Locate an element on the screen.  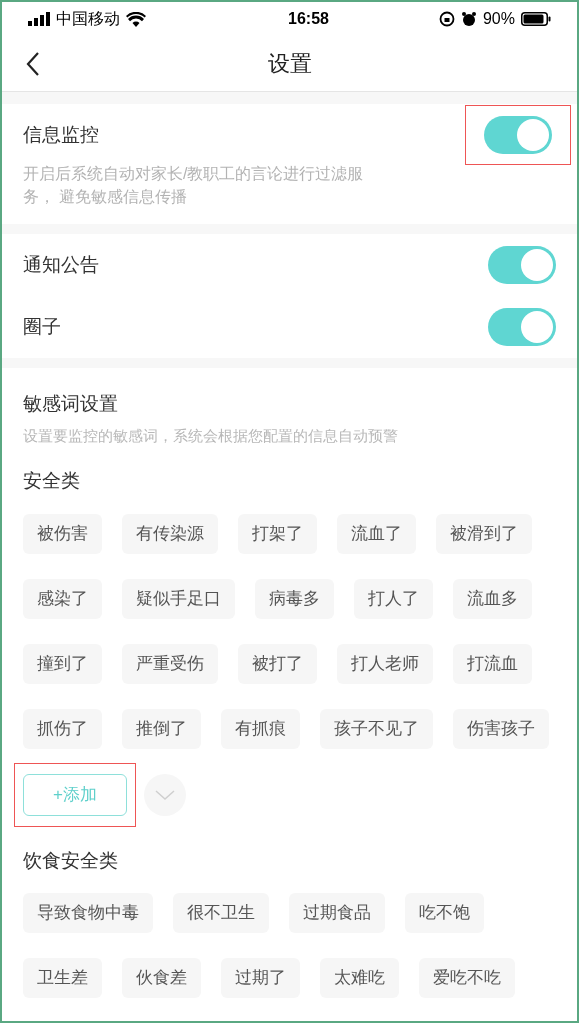
back-icon is located at coordinates (33, 63).